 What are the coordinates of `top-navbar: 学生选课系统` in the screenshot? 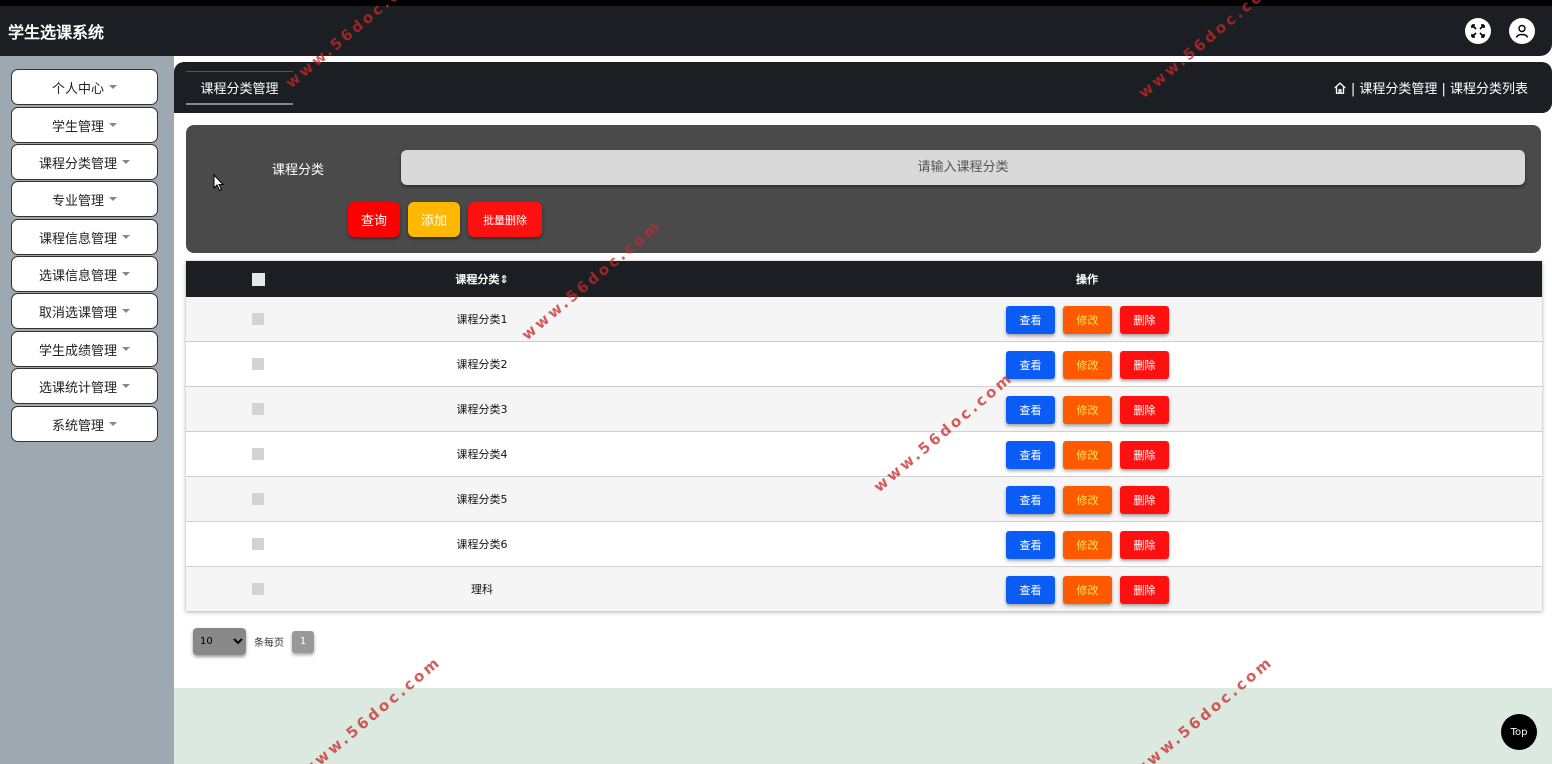 It's located at (776, 31).